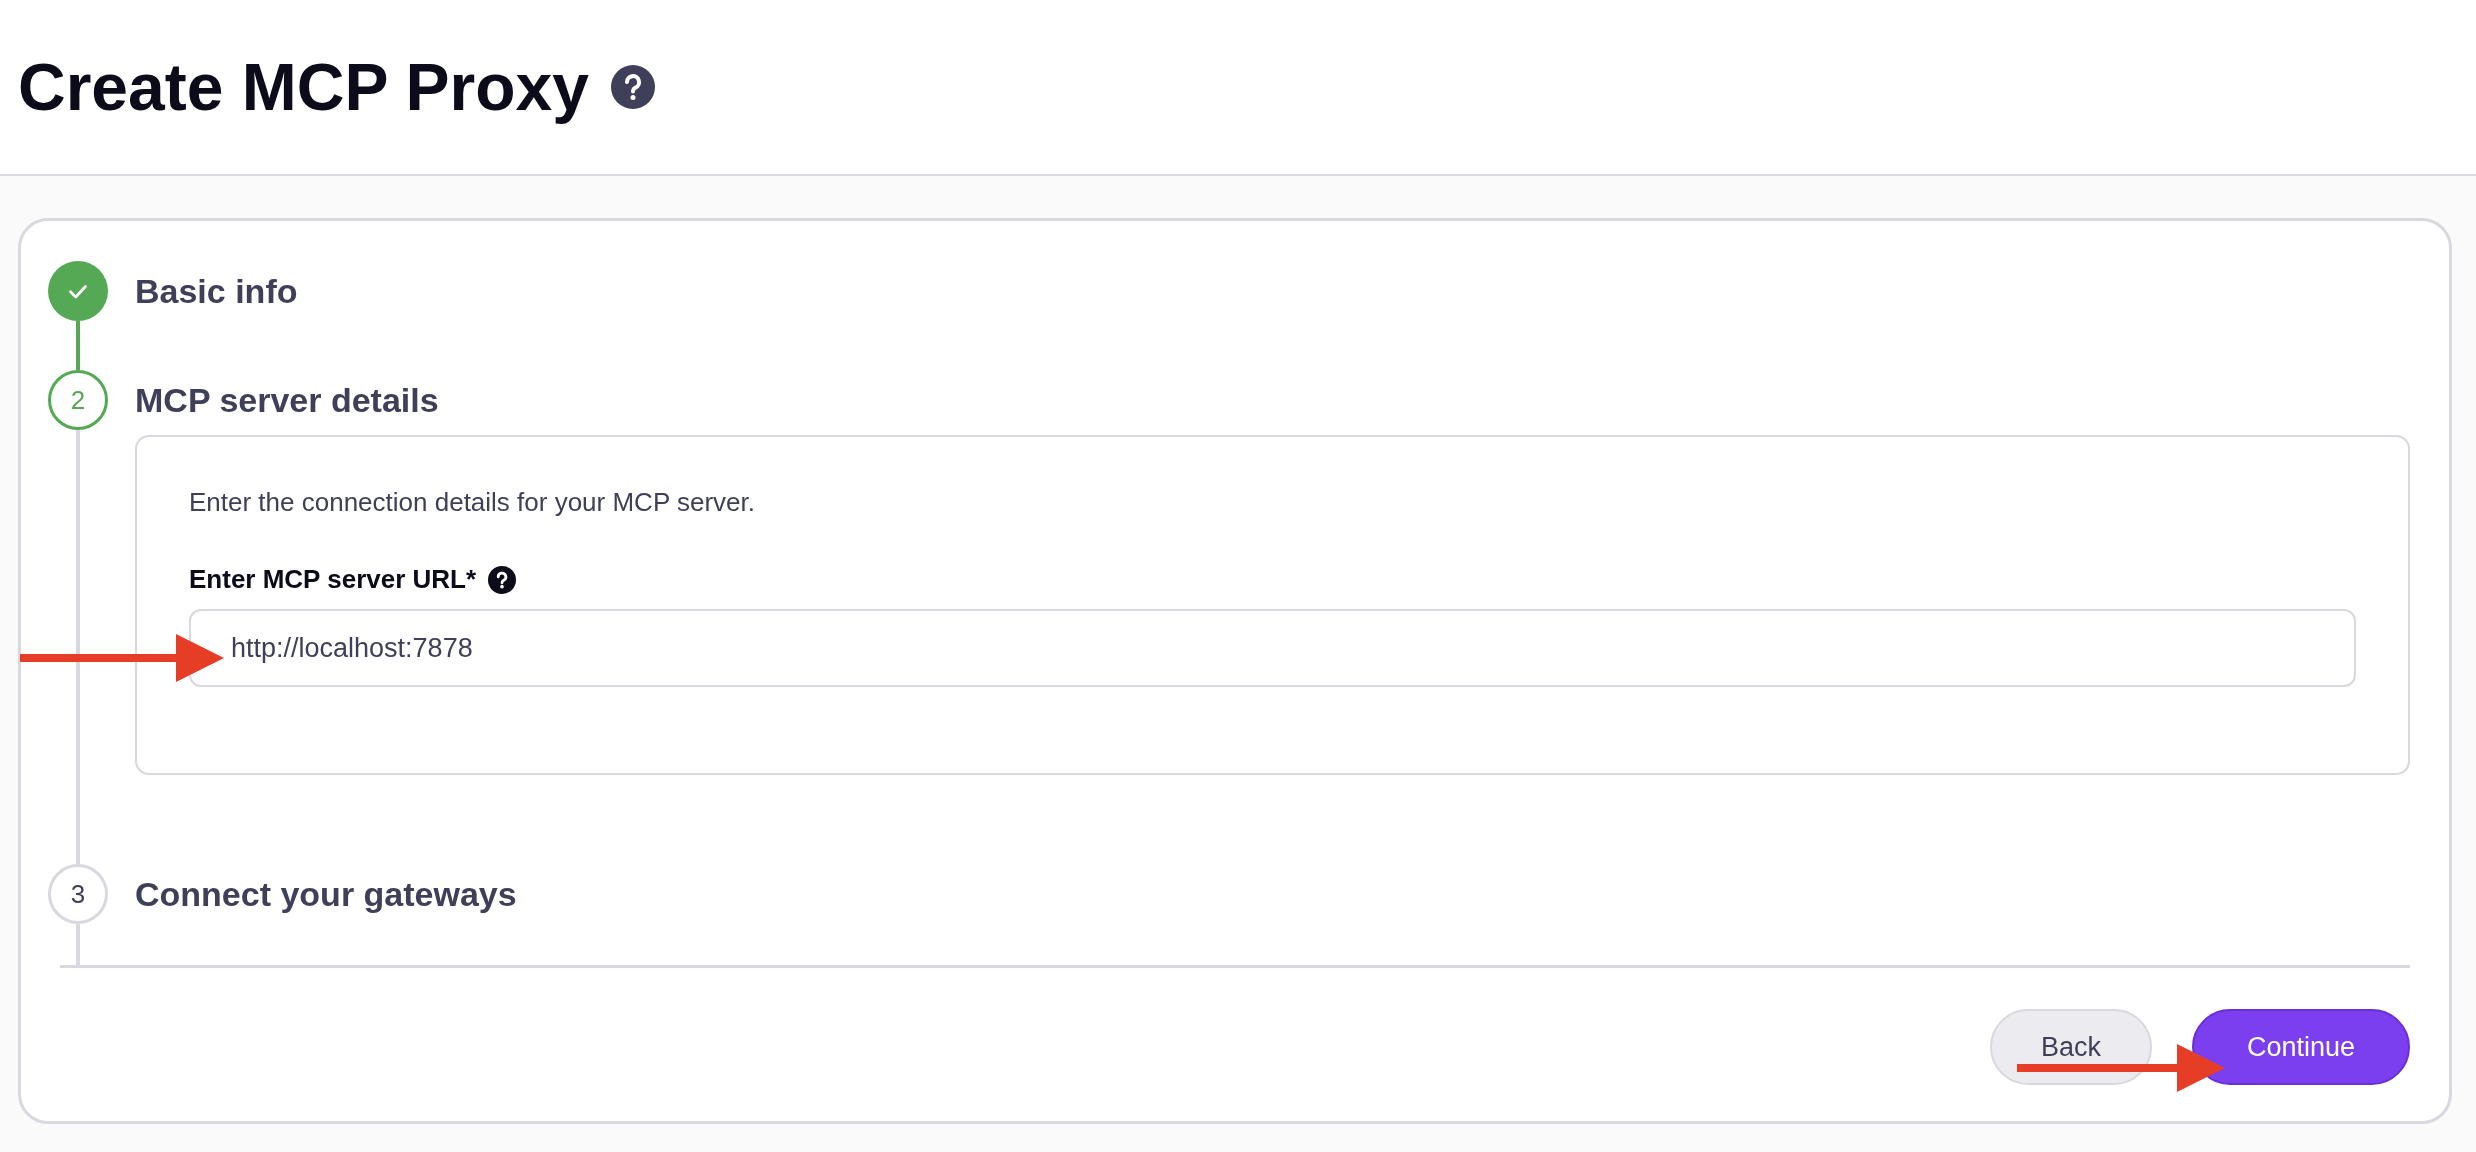 Image resolution: width=2476 pixels, height=1152 pixels. Describe the element at coordinates (78, 894) in the screenshot. I see `step-indicator: 3` at that location.